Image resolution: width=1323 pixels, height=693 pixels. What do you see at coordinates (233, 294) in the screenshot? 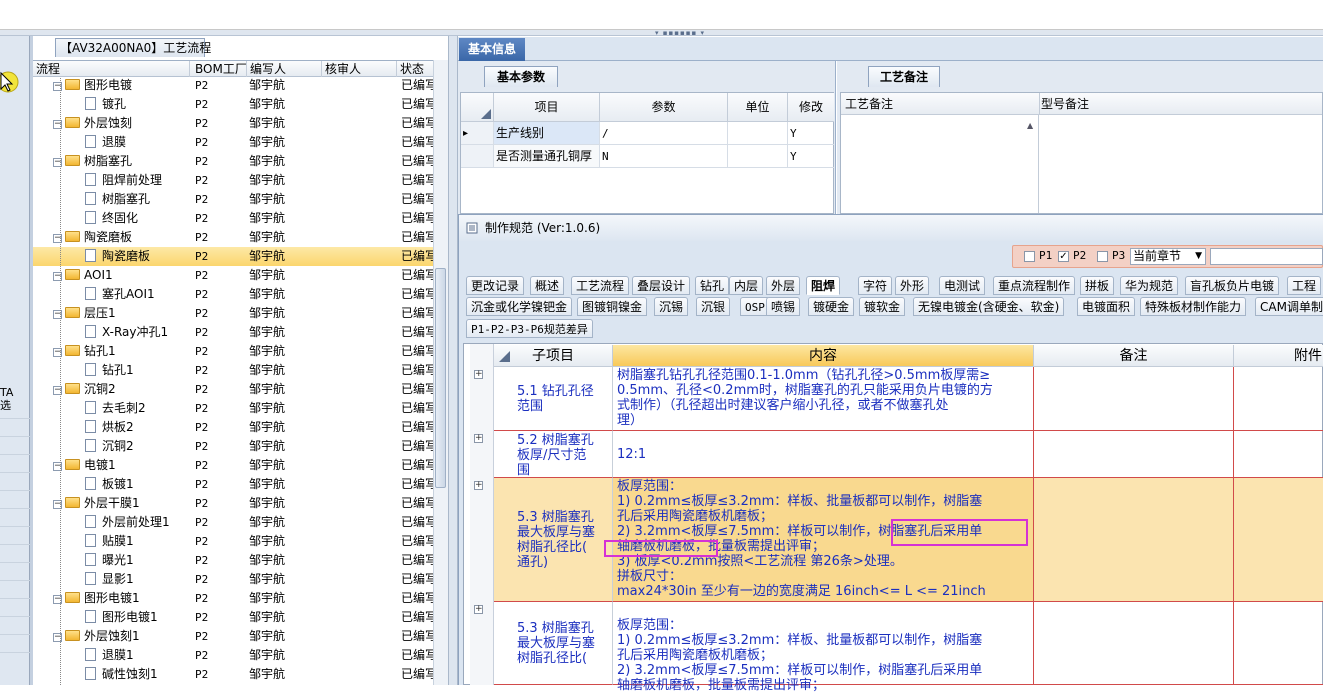
I see `tree-leaf-row: 塞孔AOI1 P2 邹宇航 已编写` at bounding box center [233, 294].